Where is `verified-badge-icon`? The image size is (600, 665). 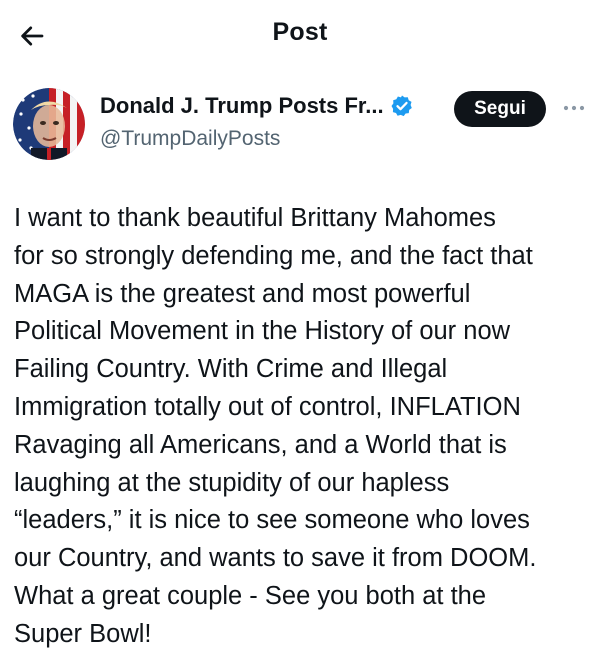
verified-badge-icon is located at coordinates (402, 106).